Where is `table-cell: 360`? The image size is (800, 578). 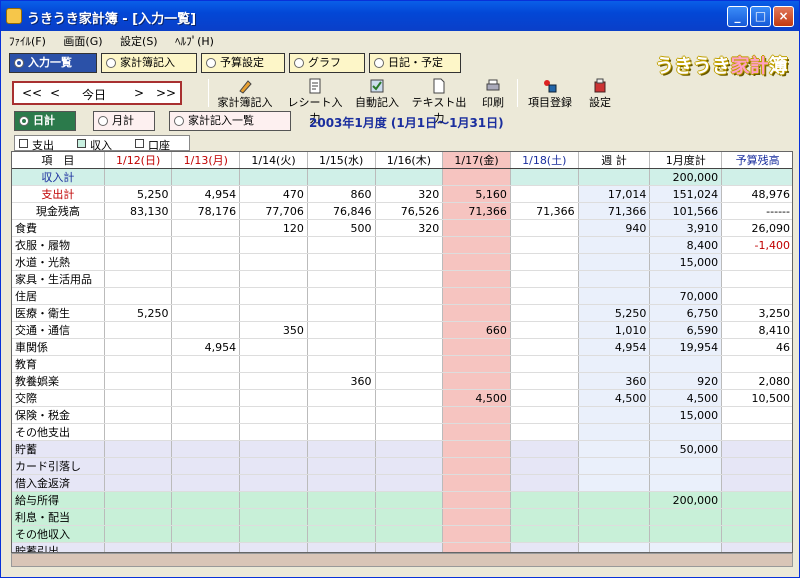
table-cell: 360 is located at coordinates (614, 381).